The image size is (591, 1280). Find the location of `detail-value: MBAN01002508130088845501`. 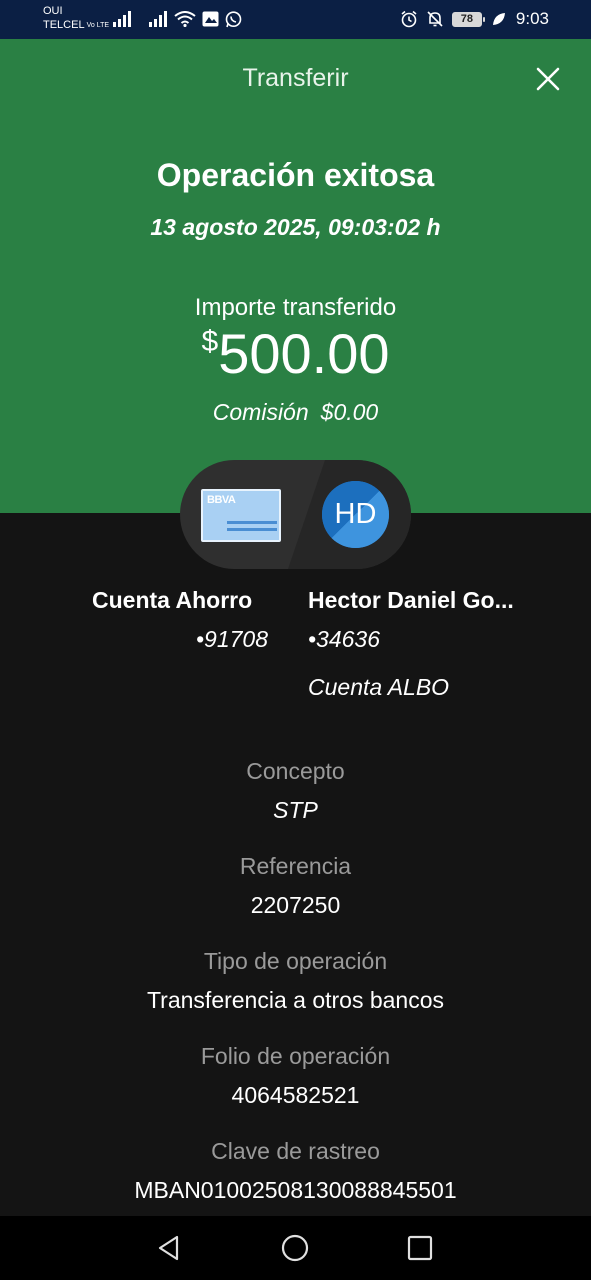

detail-value: MBAN01002508130088845501 is located at coordinates (295, 1190).